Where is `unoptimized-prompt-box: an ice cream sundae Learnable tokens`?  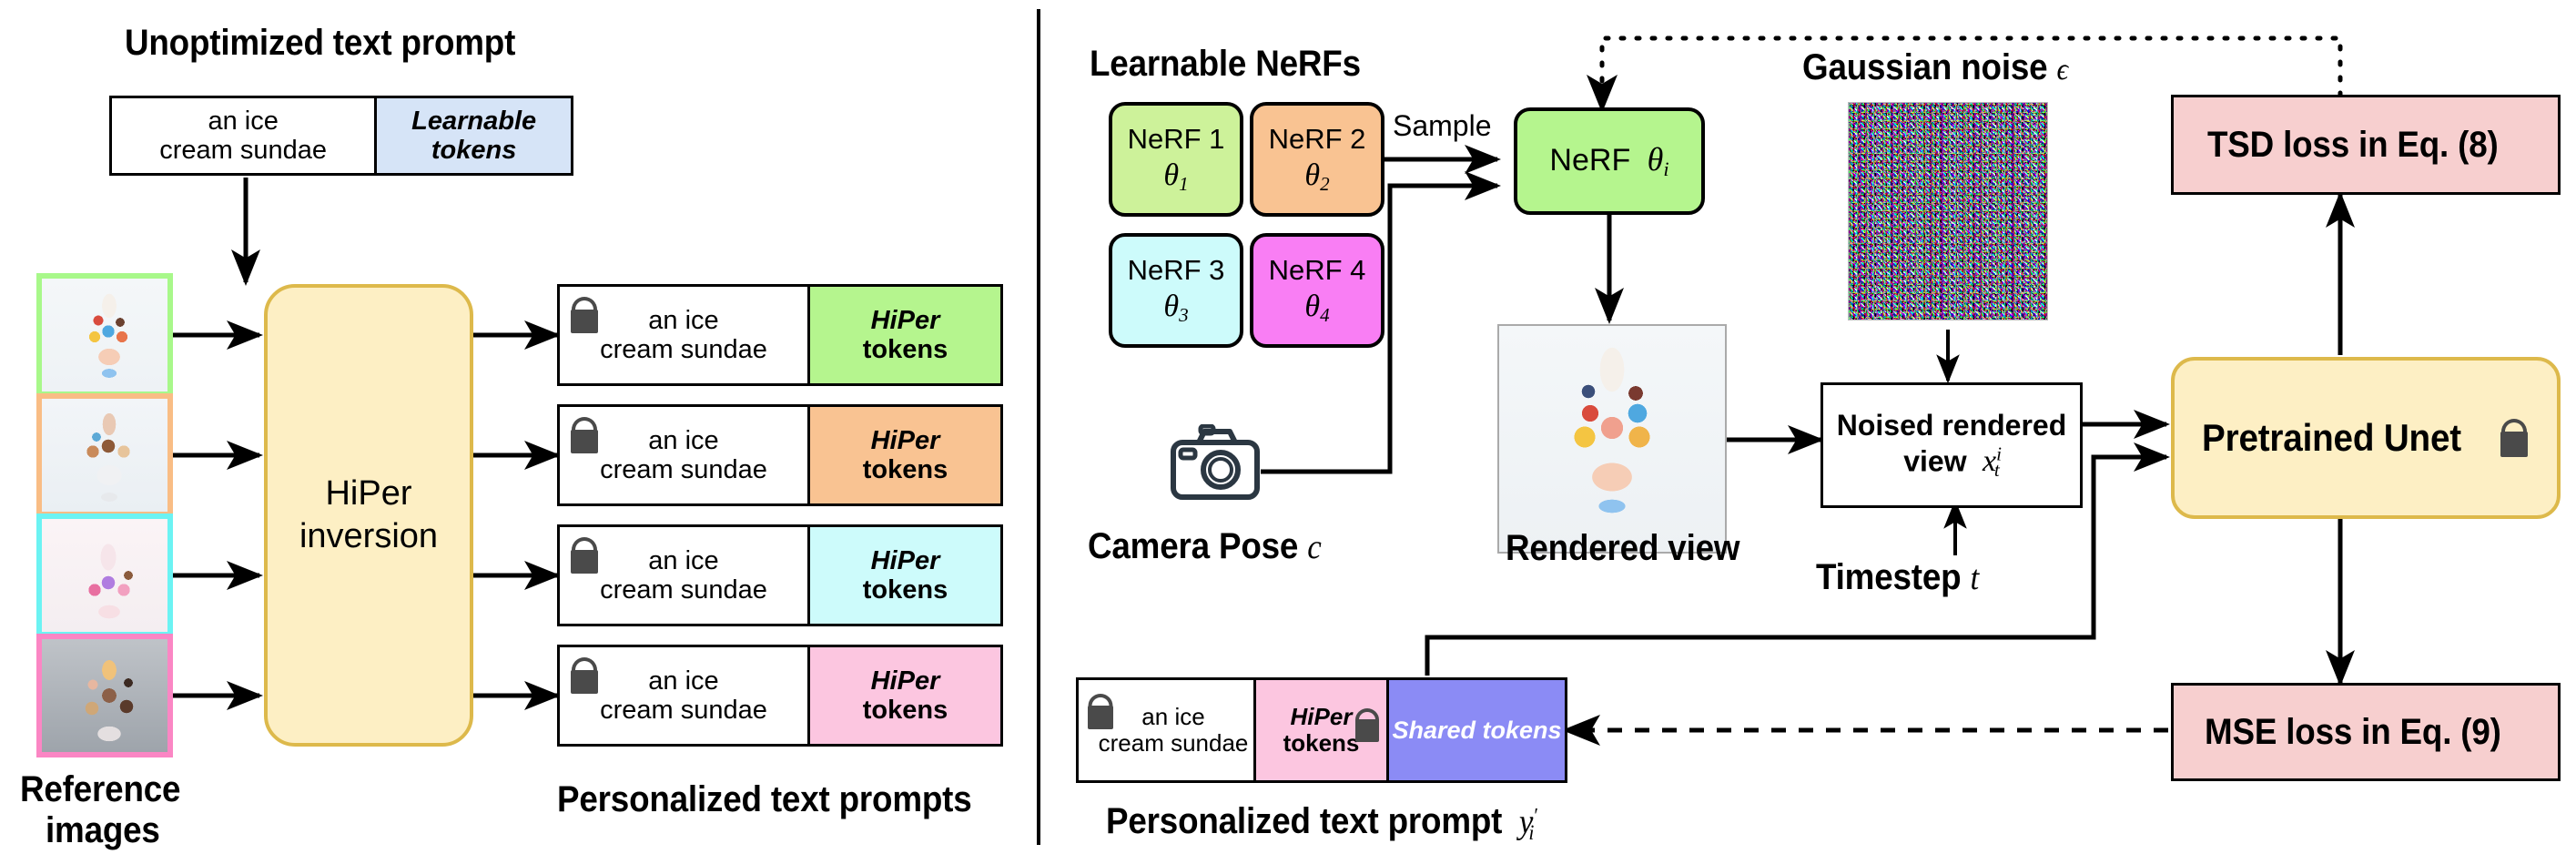
unoptimized-prompt-box: an ice cream sundae Learnable tokens is located at coordinates (341, 136).